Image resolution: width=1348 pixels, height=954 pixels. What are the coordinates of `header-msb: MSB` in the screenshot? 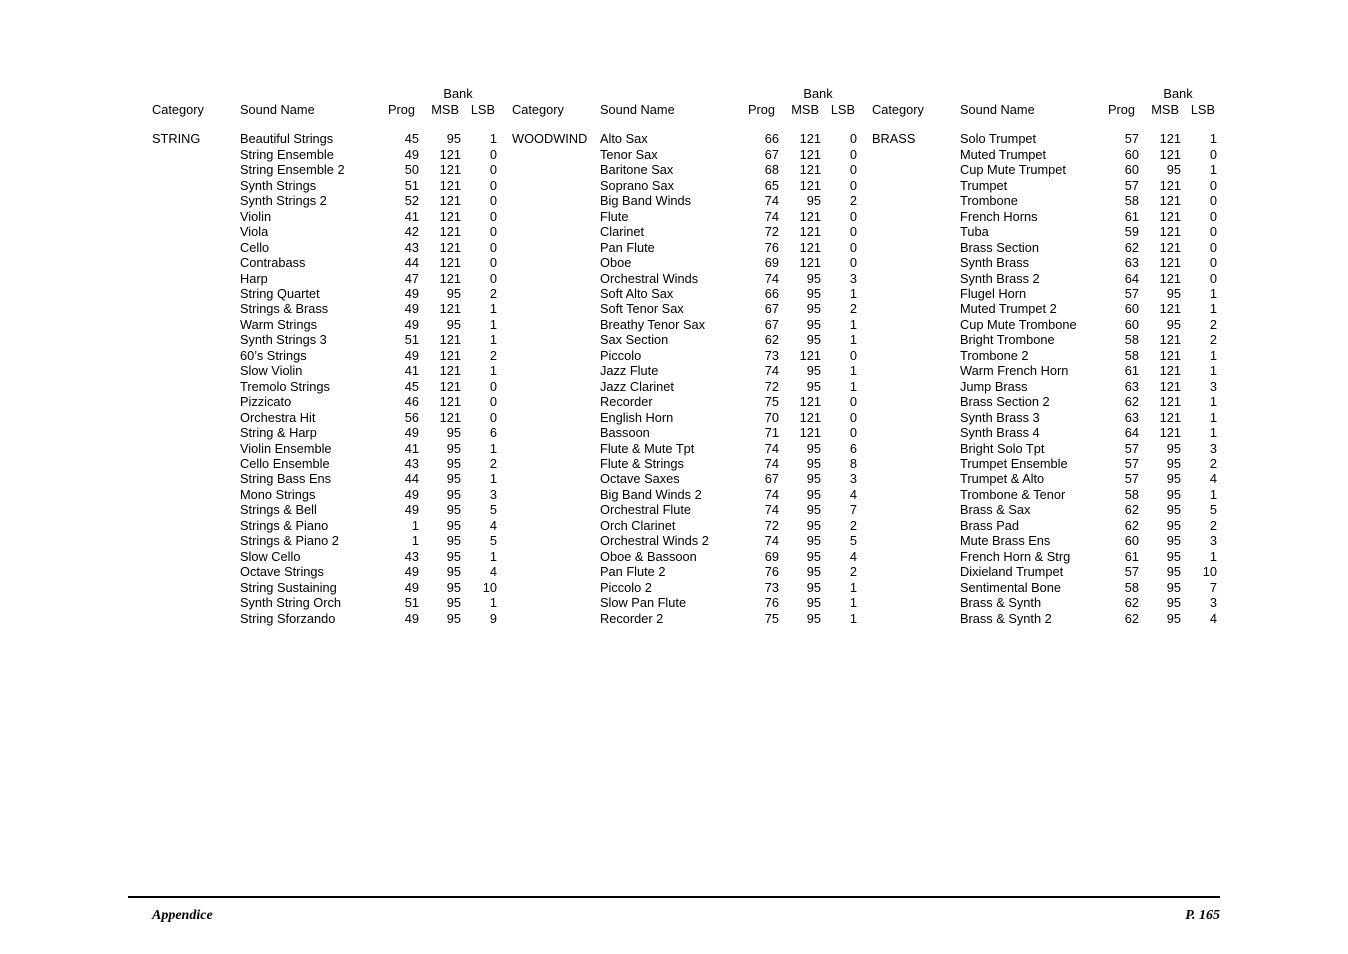 It's located at (805, 109).